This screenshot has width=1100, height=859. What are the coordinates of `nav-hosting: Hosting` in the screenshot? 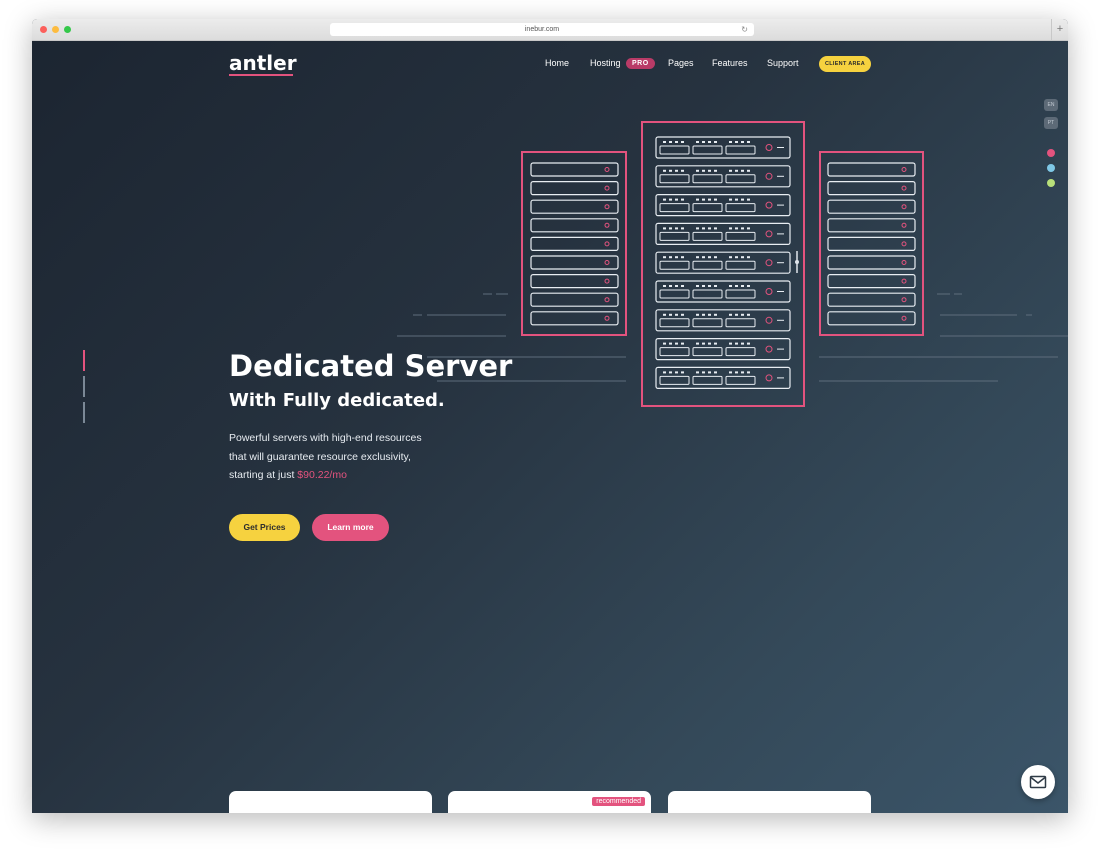 It's located at (605, 63).